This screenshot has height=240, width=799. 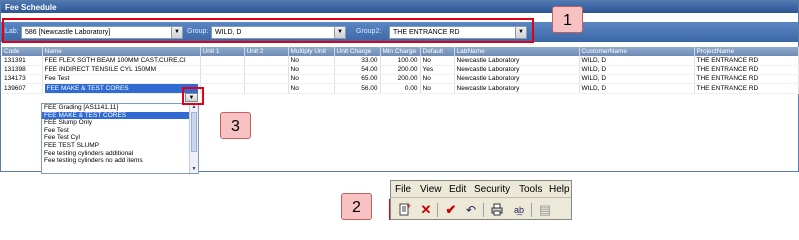 What do you see at coordinates (404, 210) in the screenshot?
I see `new-record-icon: +` at bounding box center [404, 210].